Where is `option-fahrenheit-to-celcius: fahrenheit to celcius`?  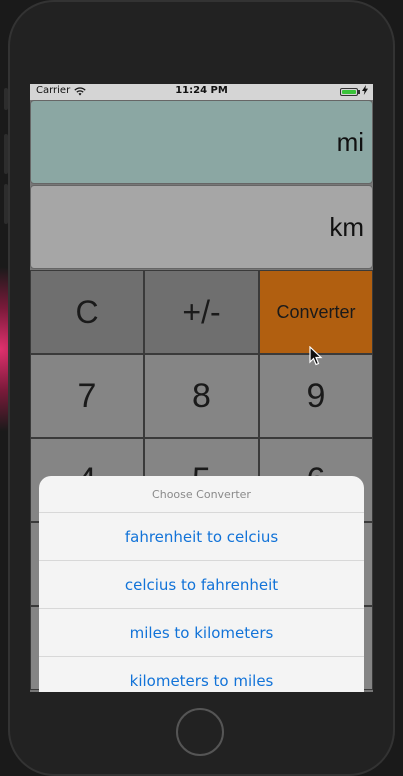 option-fahrenheit-to-celcius: fahrenheit to celcius is located at coordinates (201, 537).